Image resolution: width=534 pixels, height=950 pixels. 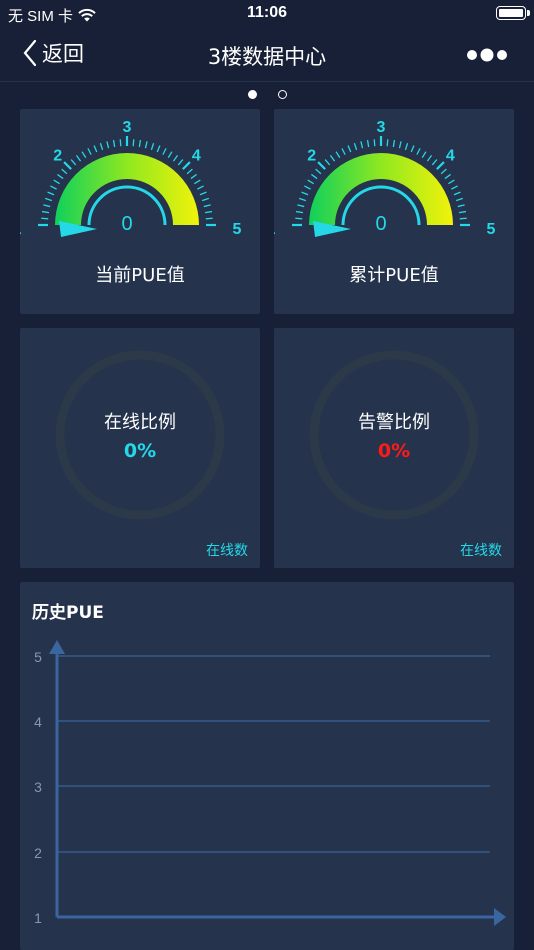 What do you see at coordinates (385, 178) in the screenshot?
I see `cumulative-pue-gauge: 1 2 3 4 5 0` at bounding box center [385, 178].